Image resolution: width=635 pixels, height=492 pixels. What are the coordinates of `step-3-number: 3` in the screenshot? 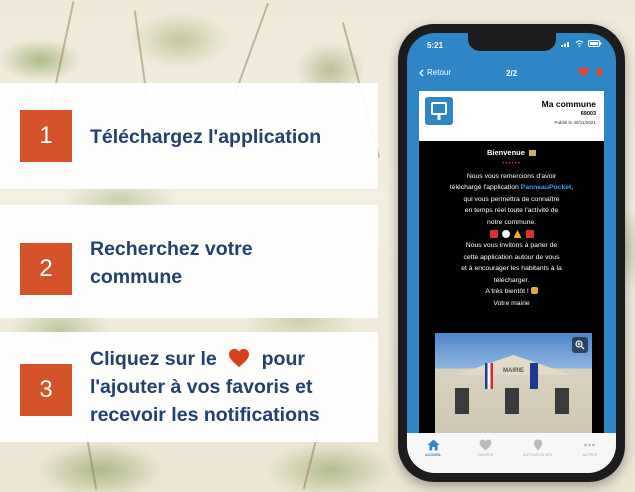 It's located at (46, 390).